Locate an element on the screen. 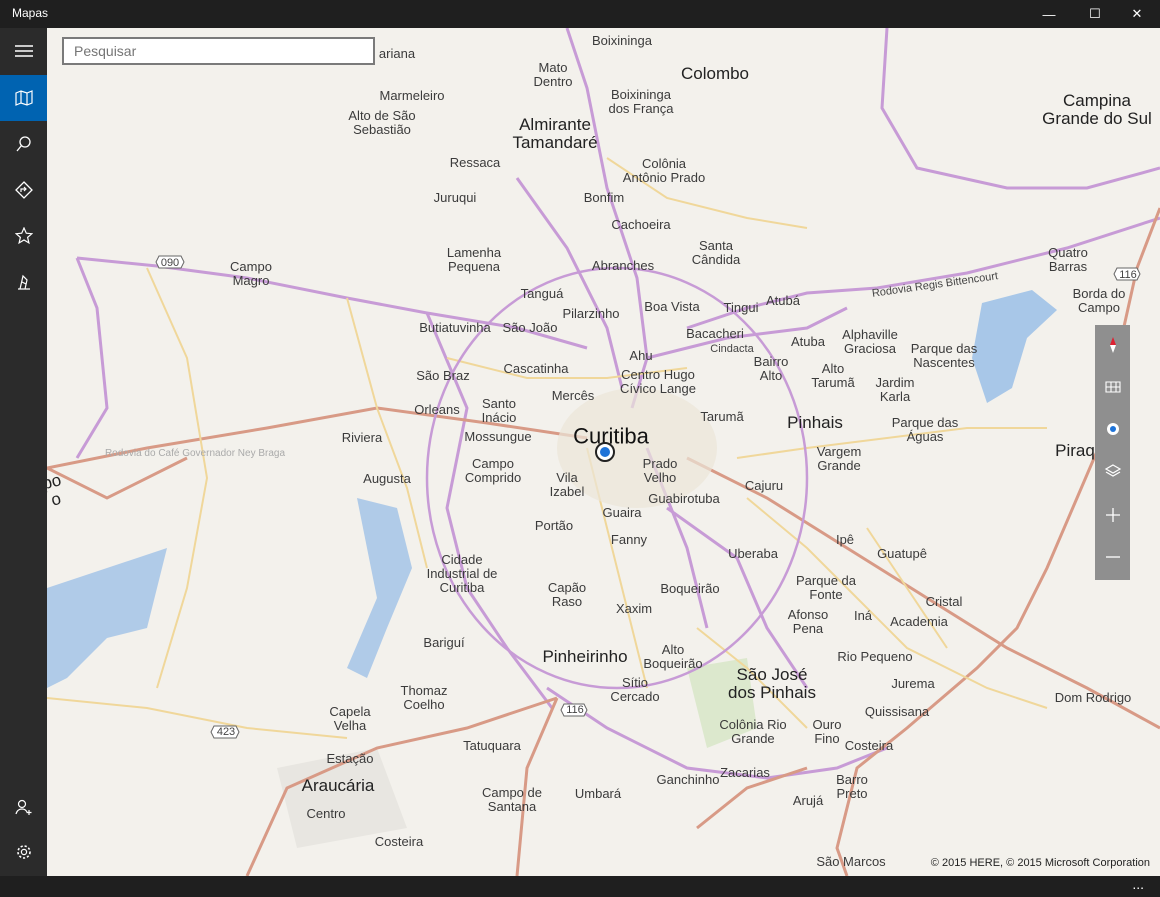 Image resolution: width=1160 pixels, height=897 pixels. map-place-label: Santo Inácio is located at coordinates (499, 411).